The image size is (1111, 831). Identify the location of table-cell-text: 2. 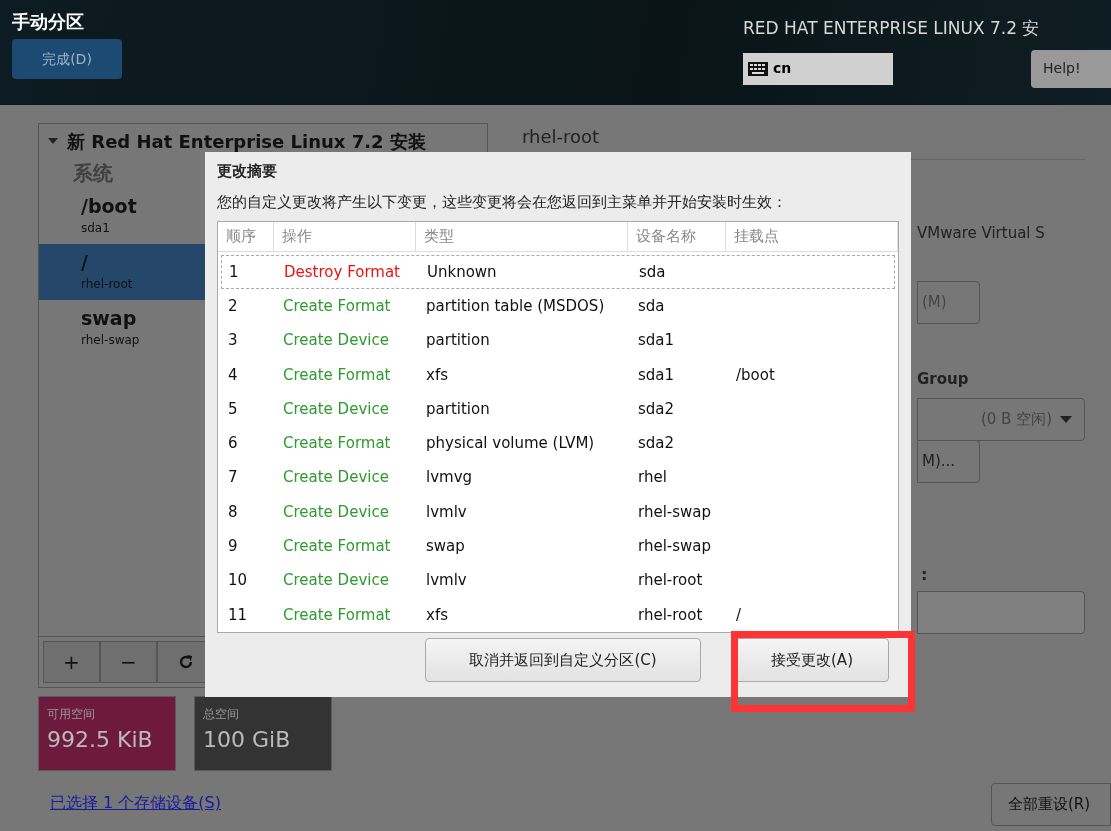
(233, 306).